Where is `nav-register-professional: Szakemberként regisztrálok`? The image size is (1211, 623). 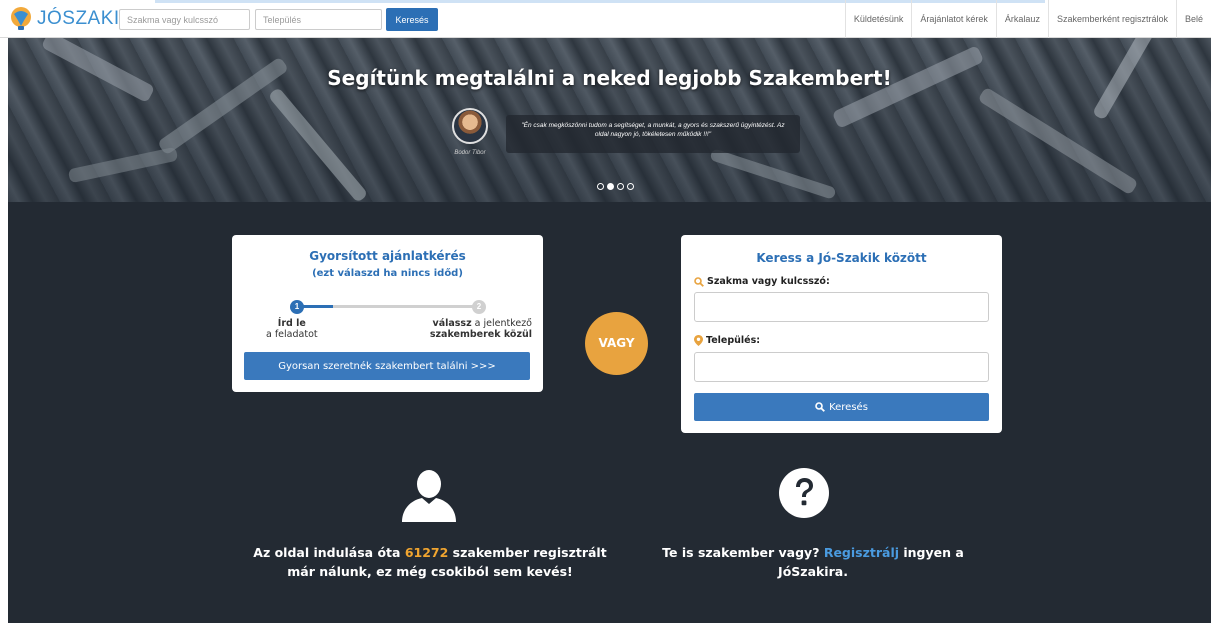 nav-register-professional: Szakemberként regisztrálok is located at coordinates (1111, 19).